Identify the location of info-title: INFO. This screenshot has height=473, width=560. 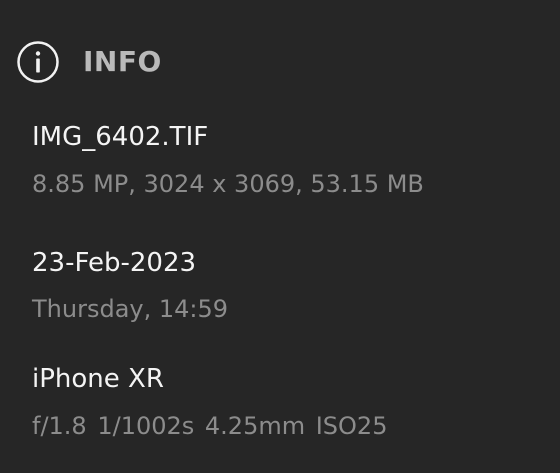
(122, 61).